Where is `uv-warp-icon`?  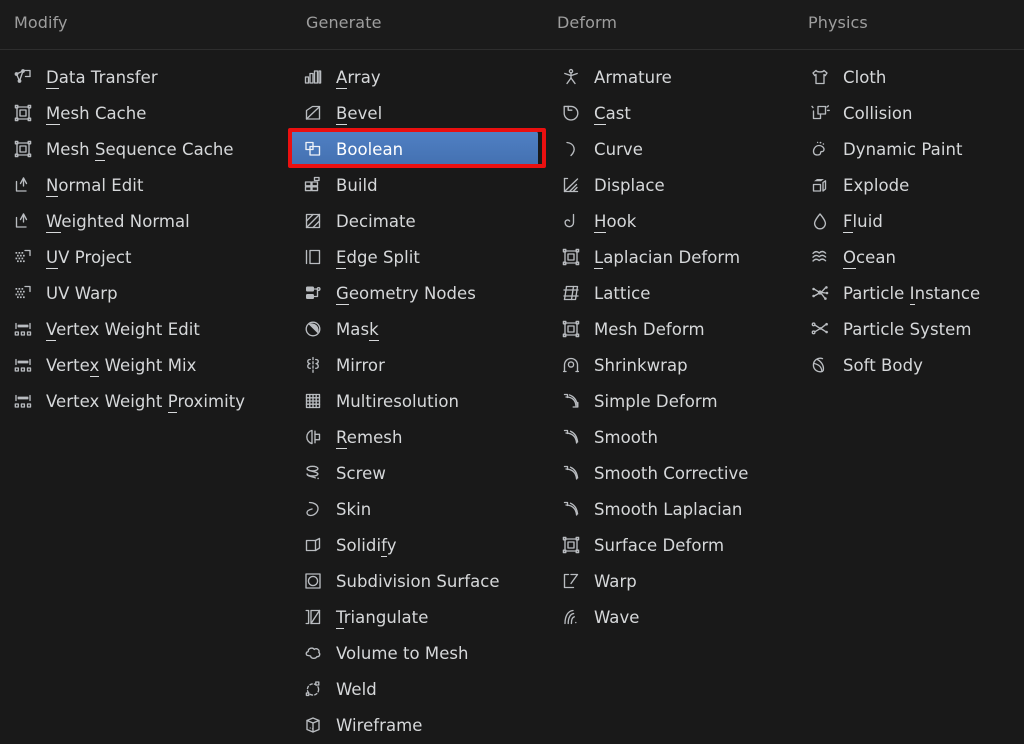
uv-warp-icon is located at coordinates (23, 293).